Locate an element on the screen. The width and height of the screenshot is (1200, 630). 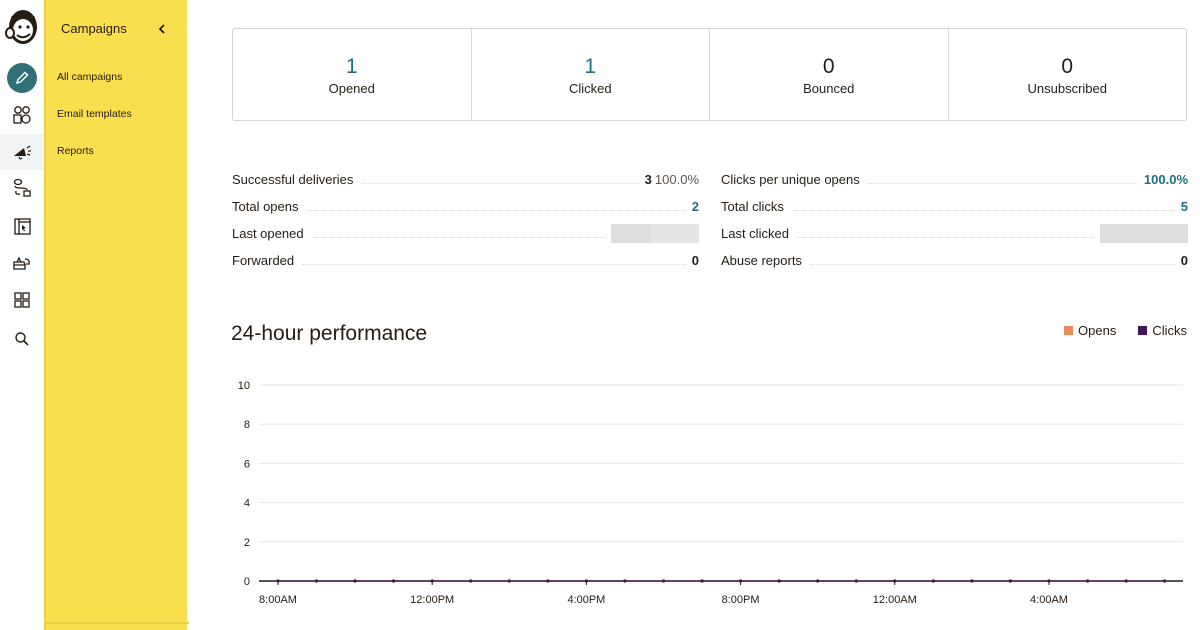
content-stack-icon is located at coordinates (21, 263).